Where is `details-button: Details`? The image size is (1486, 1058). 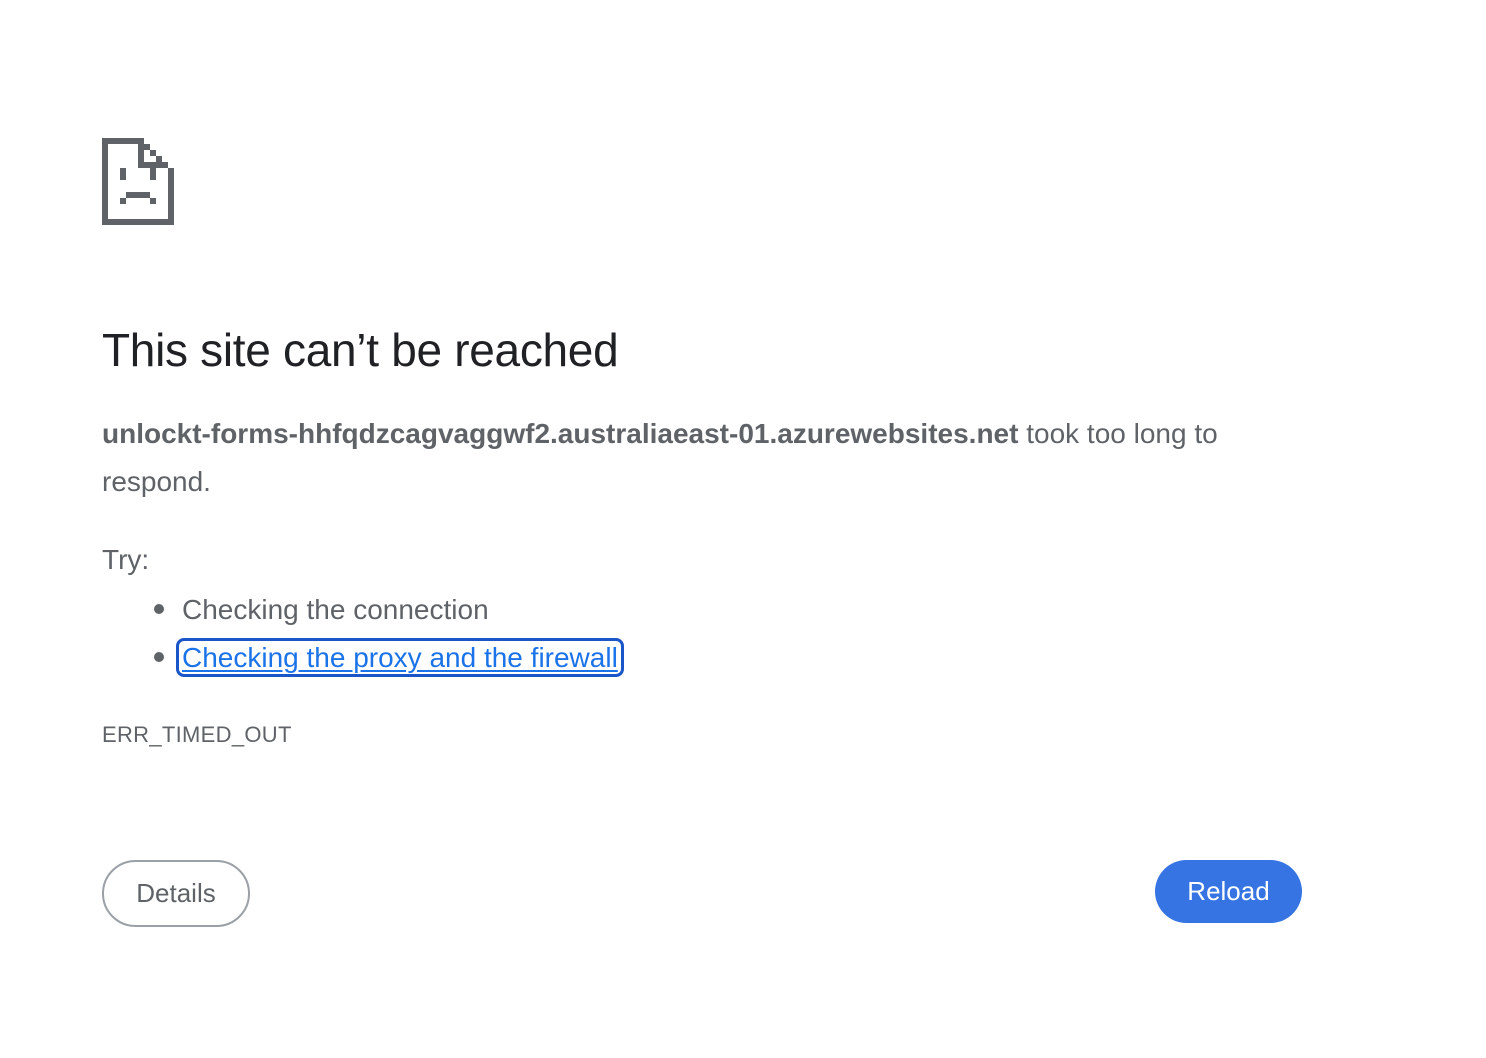 details-button: Details is located at coordinates (176, 893).